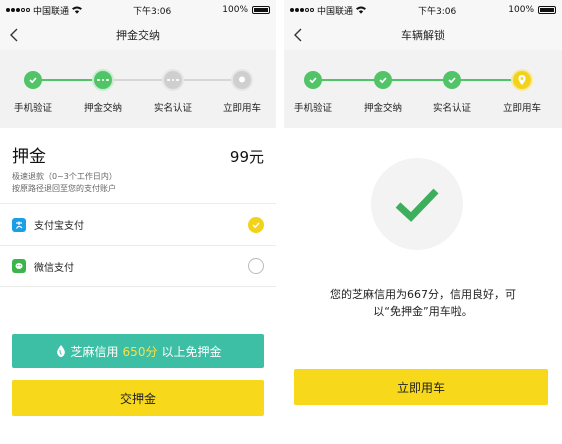 The width and height of the screenshot is (562, 444). I want to click on pay-option-label: 微信支付, so click(54, 268).